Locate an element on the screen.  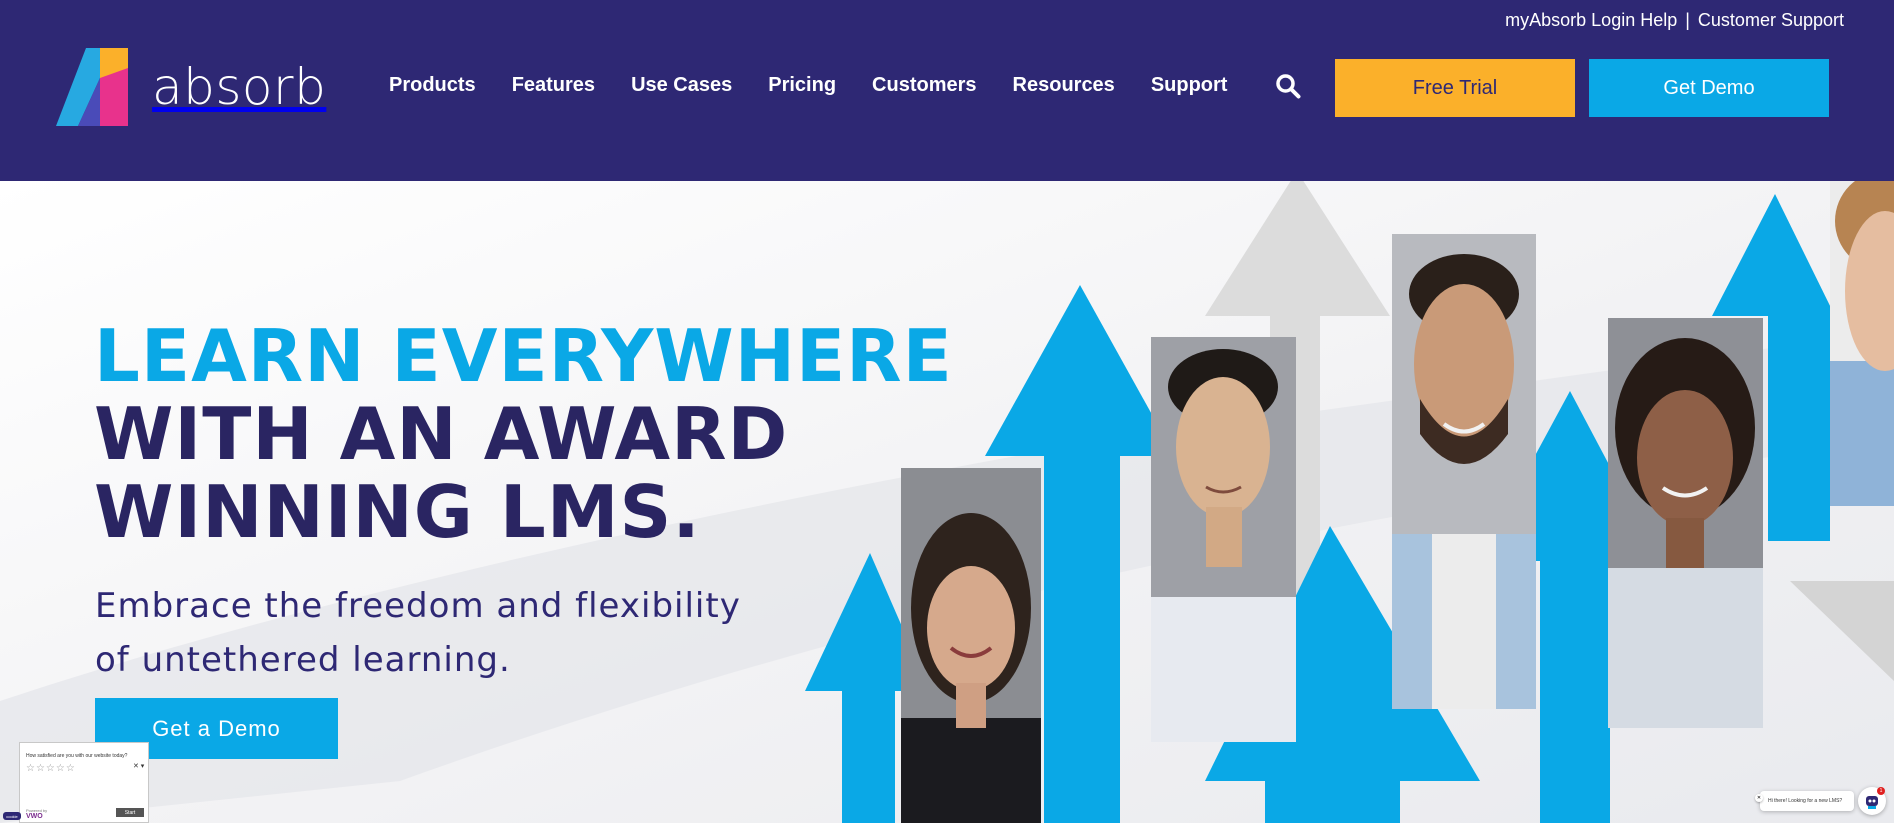
customer-support-link: Customer Support is located at coordinates (1771, 20).